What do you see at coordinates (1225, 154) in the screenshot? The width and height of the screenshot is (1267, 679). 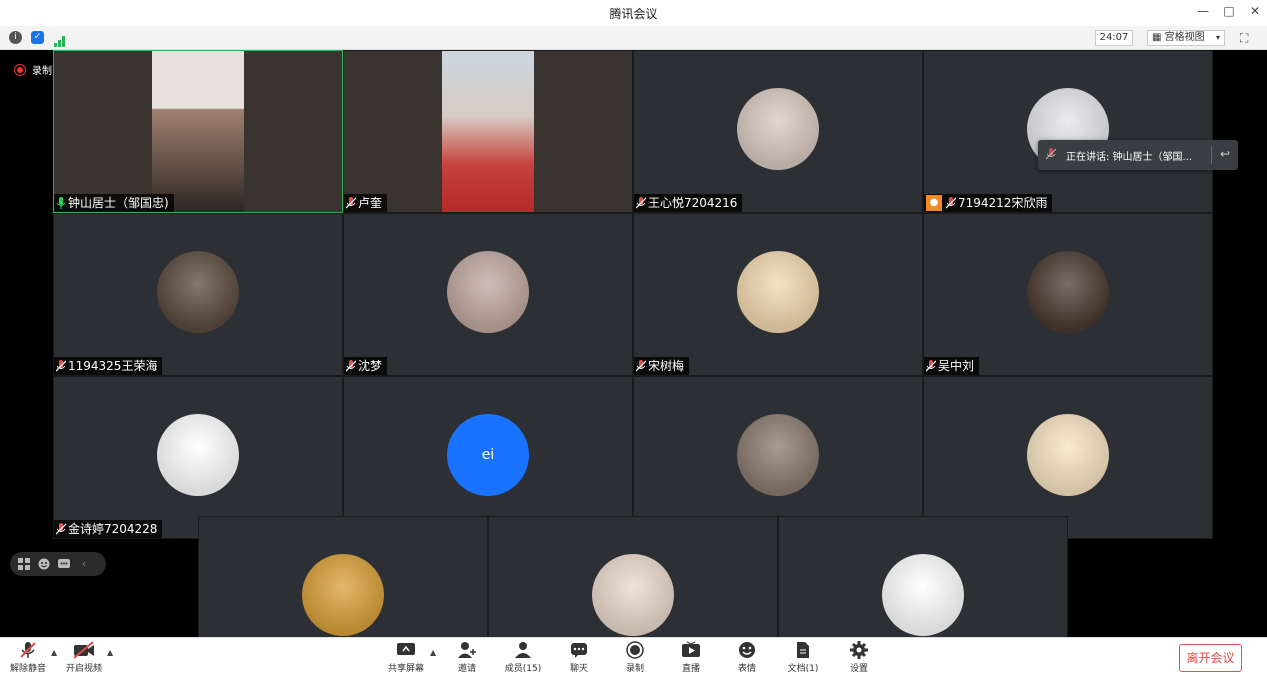 I see `reply-icon: ↩` at bounding box center [1225, 154].